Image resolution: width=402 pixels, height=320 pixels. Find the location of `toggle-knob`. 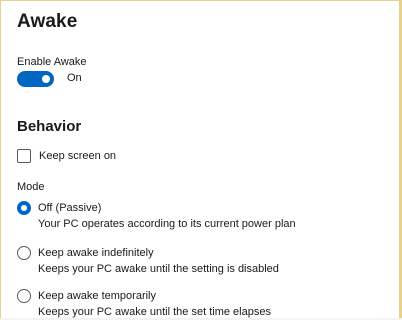

toggle-knob is located at coordinates (46, 79).